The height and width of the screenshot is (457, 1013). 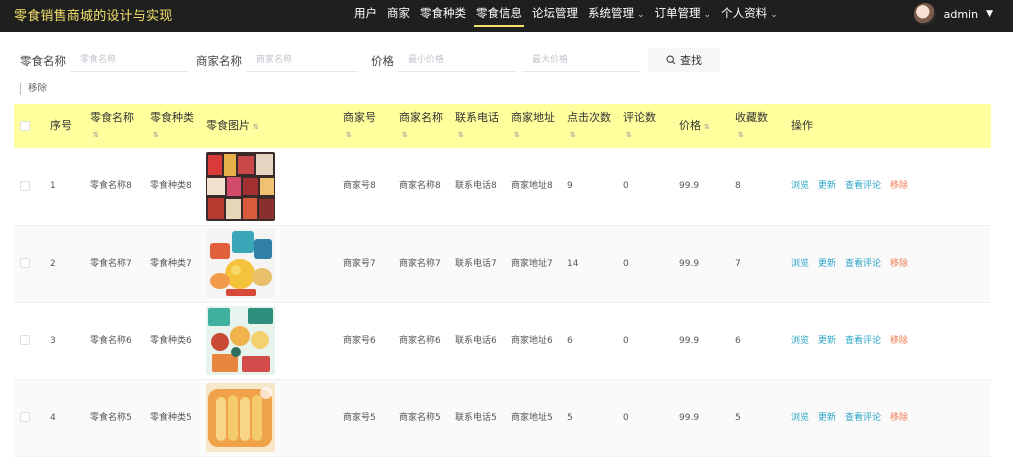 I want to click on header-label: 点击次数, so click(x=589, y=117).